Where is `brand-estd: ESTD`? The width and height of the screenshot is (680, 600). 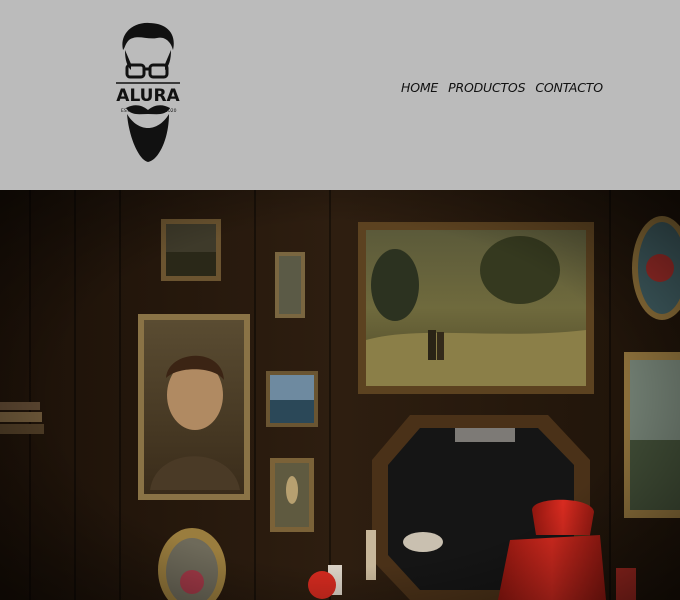 brand-estd: ESTD is located at coordinates (127, 111).